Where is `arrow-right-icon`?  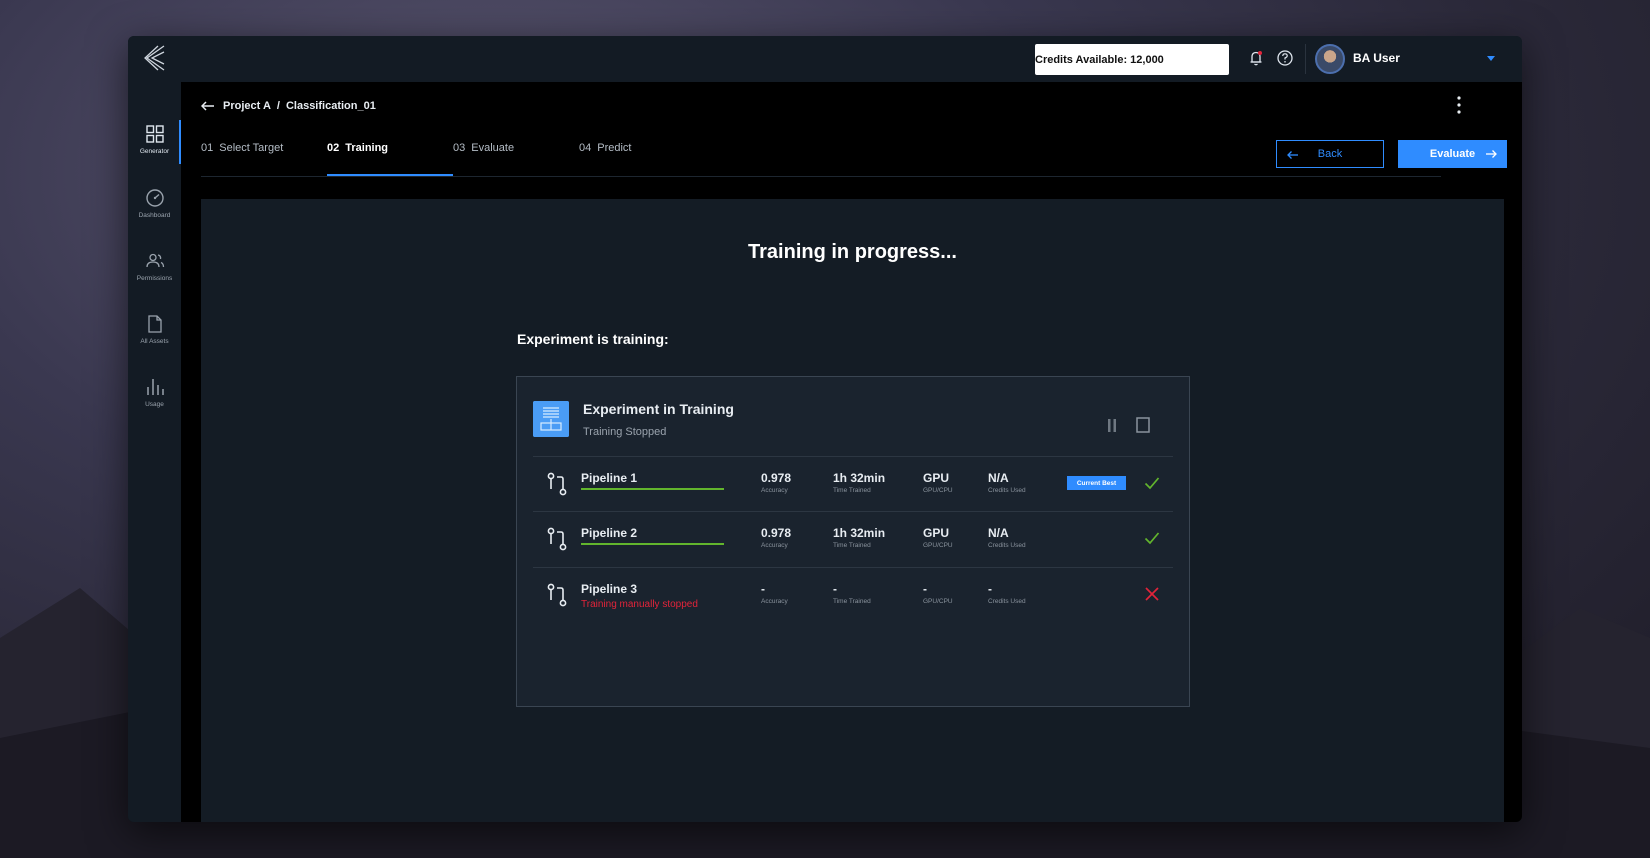 arrow-right-icon is located at coordinates (1491, 154).